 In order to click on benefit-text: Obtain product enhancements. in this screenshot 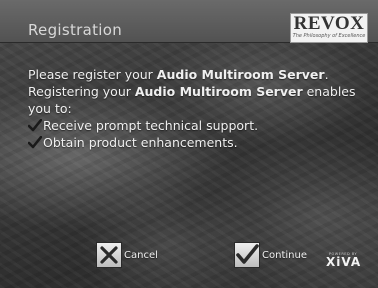, I will do `click(140, 142)`.